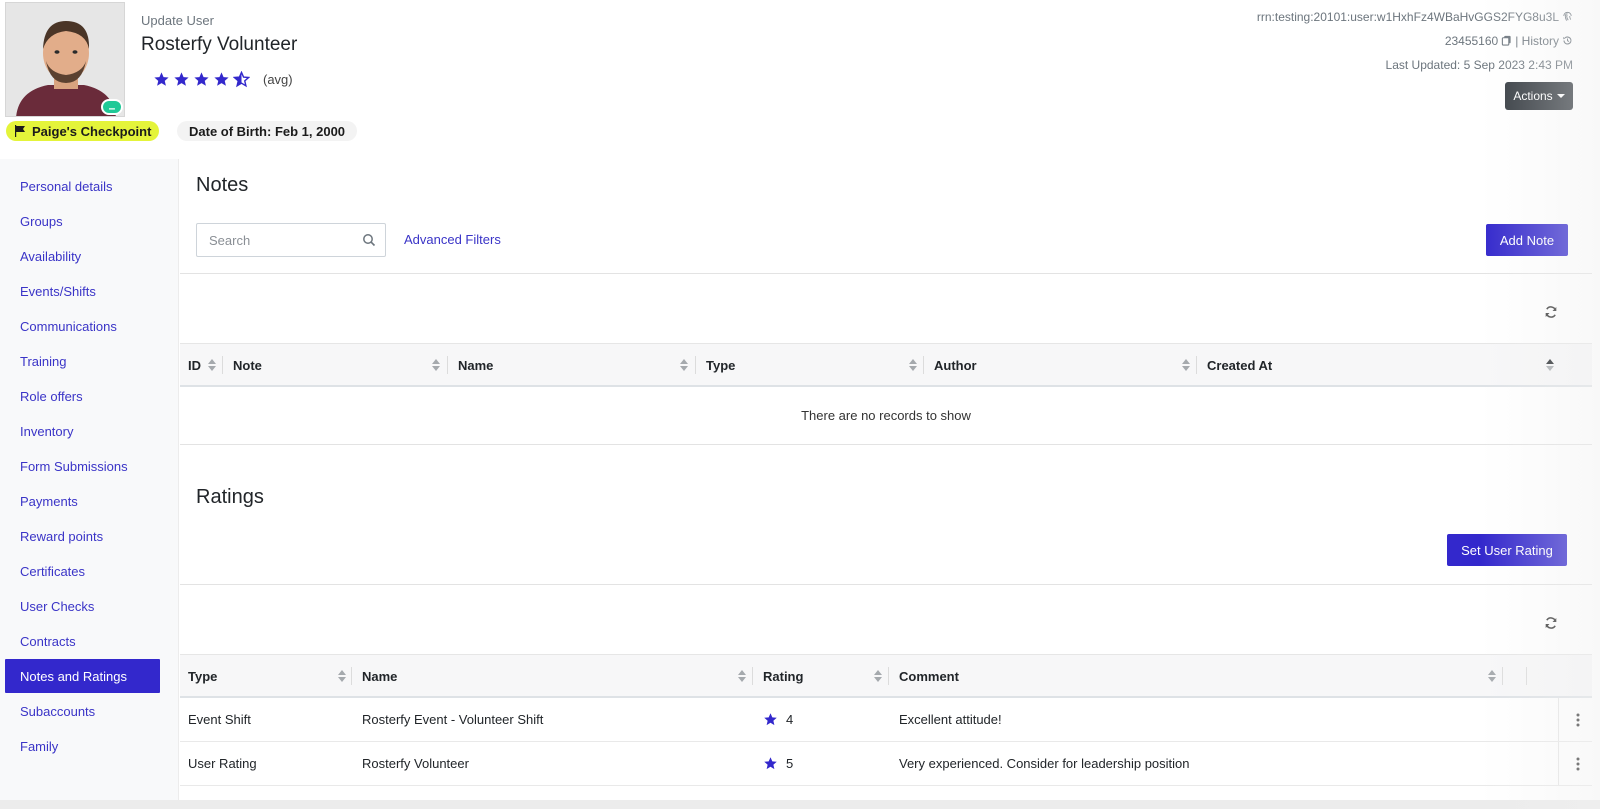 This screenshot has width=1600, height=809. What do you see at coordinates (82, 221) in the screenshot?
I see `sidebar-item-groups: Groups` at bounding box center [82, 221].